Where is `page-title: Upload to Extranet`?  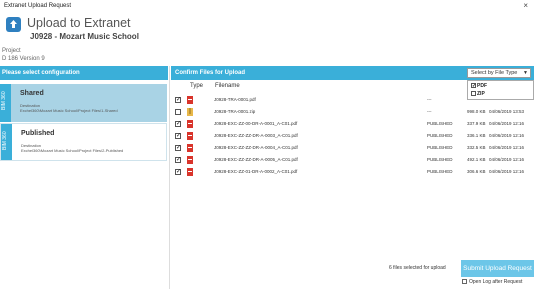
page-title: Upload to Extranet is located at coordinates (79, 23).